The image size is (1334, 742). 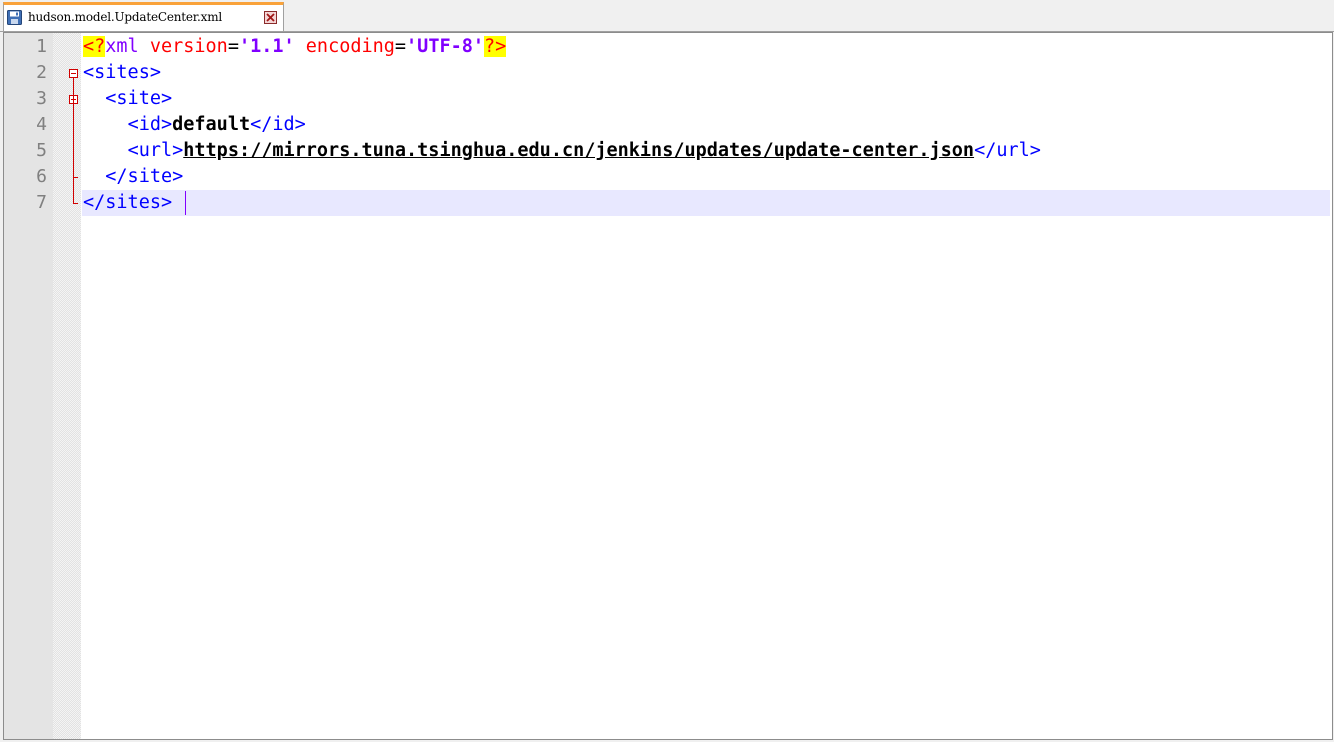 What do you see at coordinates (14, 17) in the screenshot?
I see `save-icon` at bounding box center [14, 17].